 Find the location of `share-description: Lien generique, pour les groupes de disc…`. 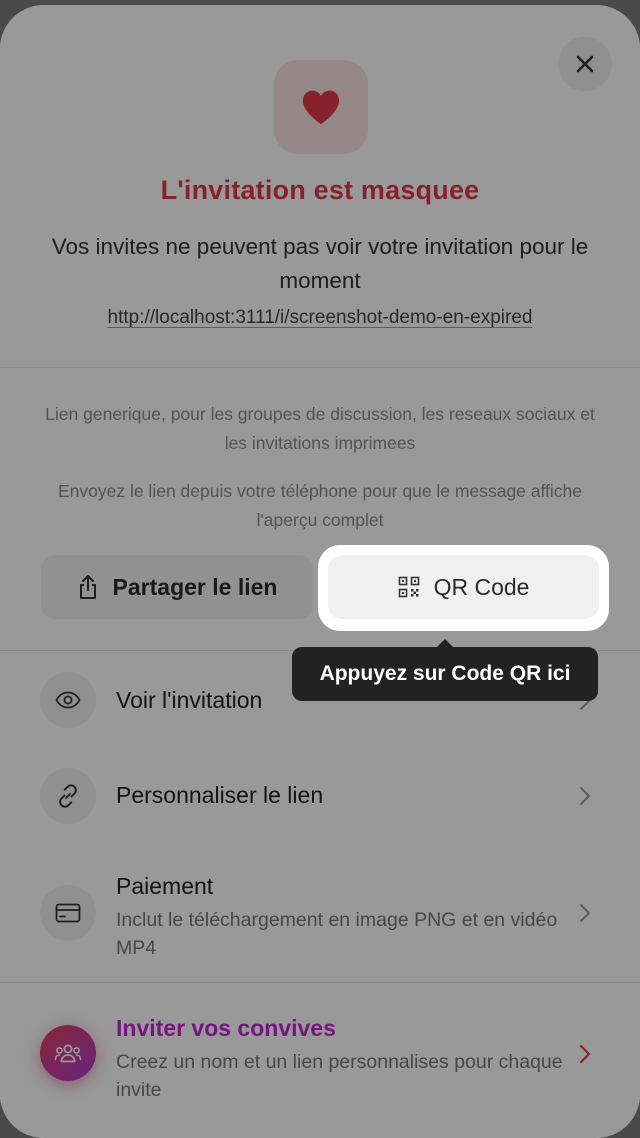

share-description: Lien generique, pour les groupes de disc… is located at coordinates (320, 428).